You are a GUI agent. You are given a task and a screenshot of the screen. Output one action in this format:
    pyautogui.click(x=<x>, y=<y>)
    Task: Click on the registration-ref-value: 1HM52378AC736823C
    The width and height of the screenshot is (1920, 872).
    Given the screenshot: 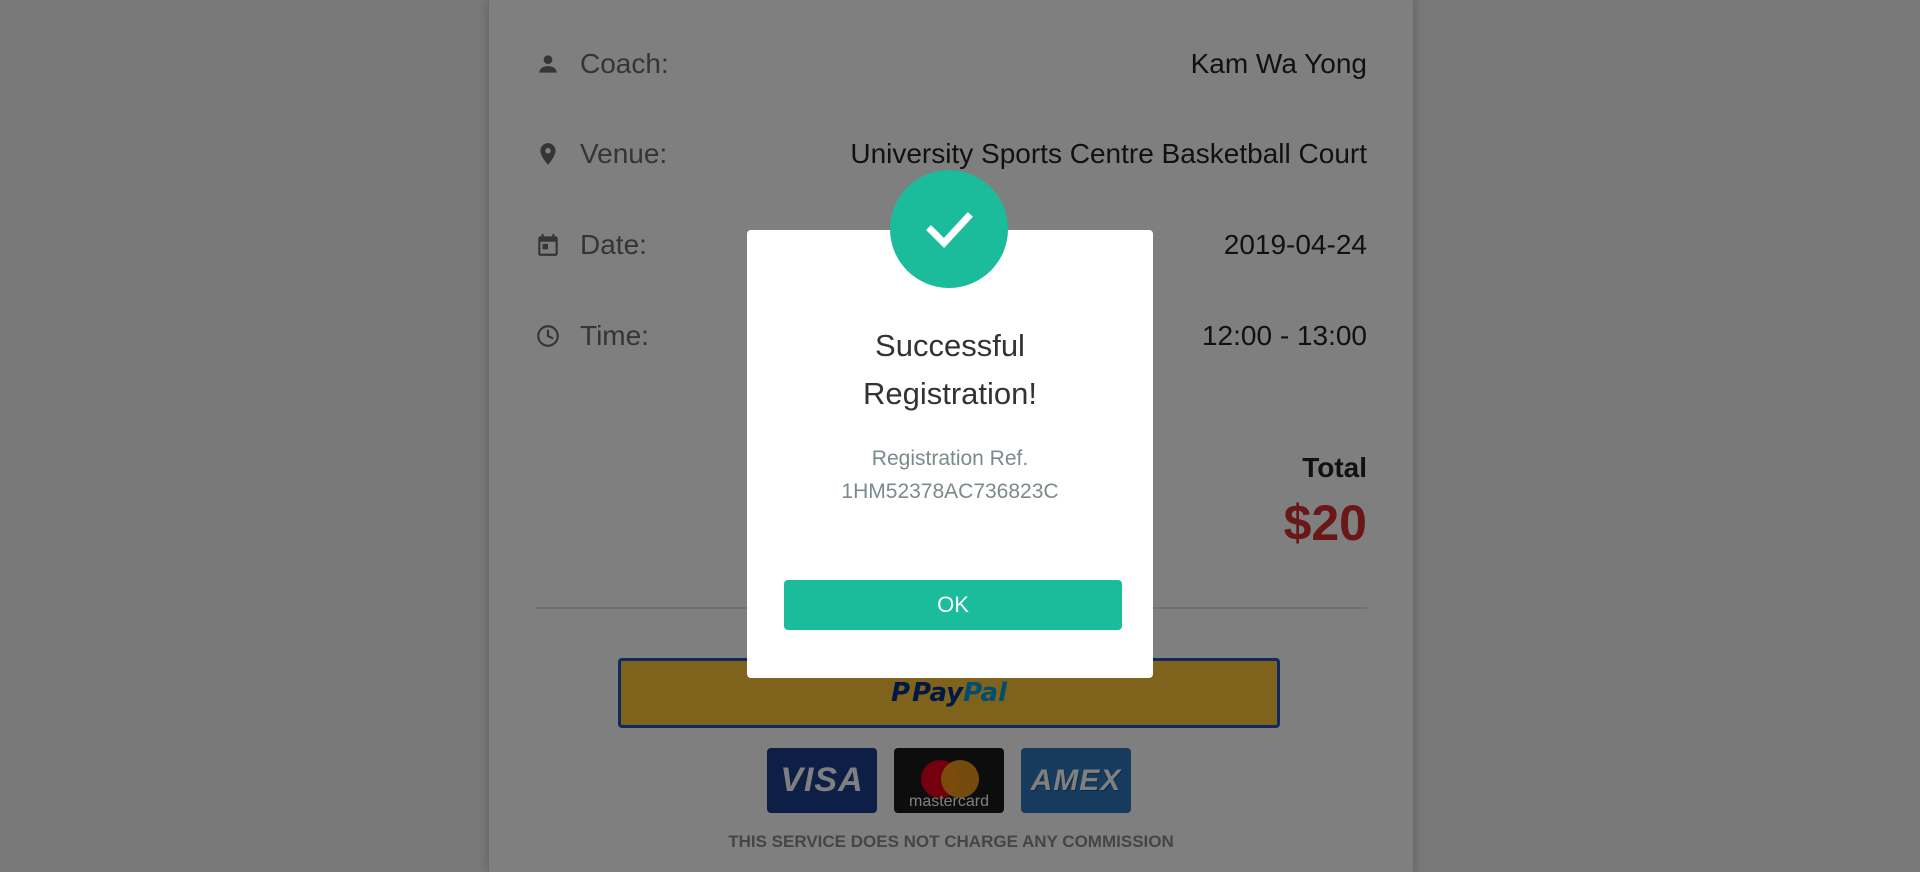 What is the action you would take?
    pyautogui.click(x=950, y=491)
    